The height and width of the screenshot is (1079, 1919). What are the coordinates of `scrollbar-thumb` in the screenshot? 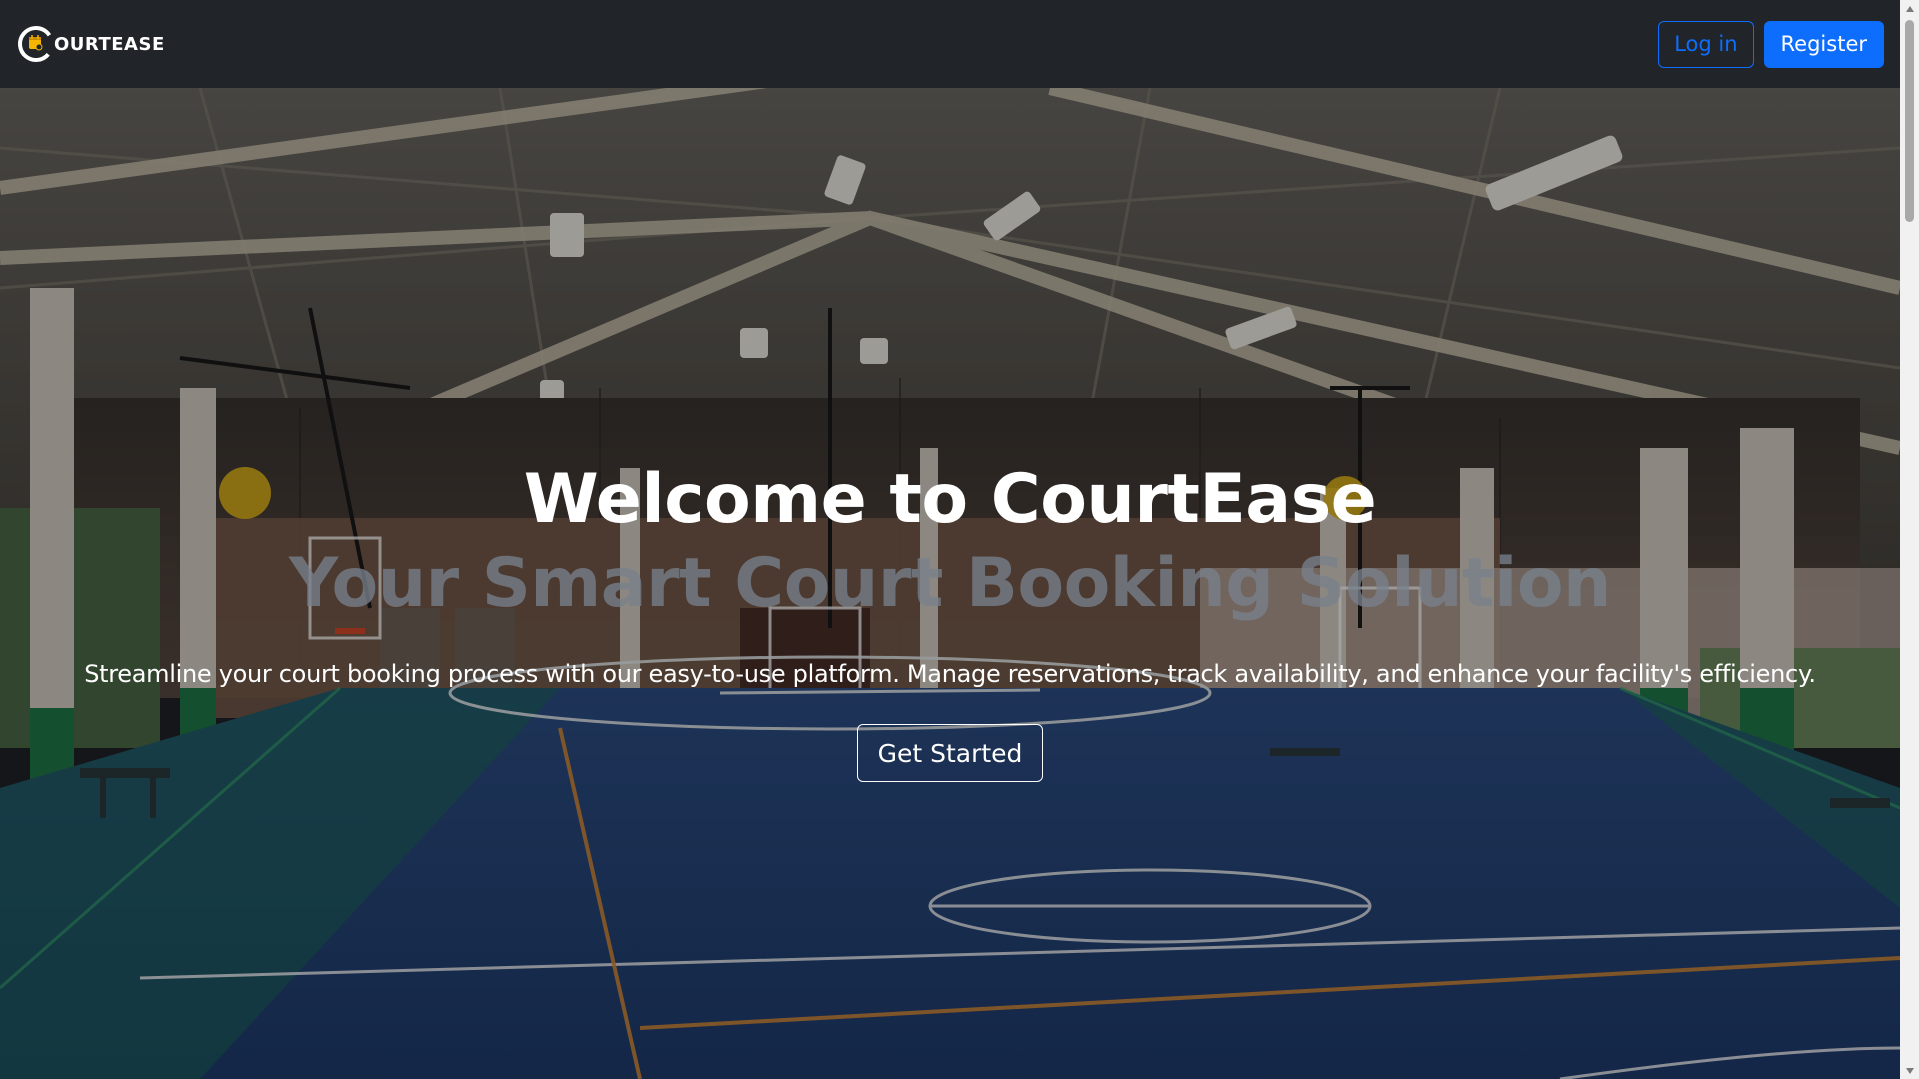 It's located at (1909, 121).